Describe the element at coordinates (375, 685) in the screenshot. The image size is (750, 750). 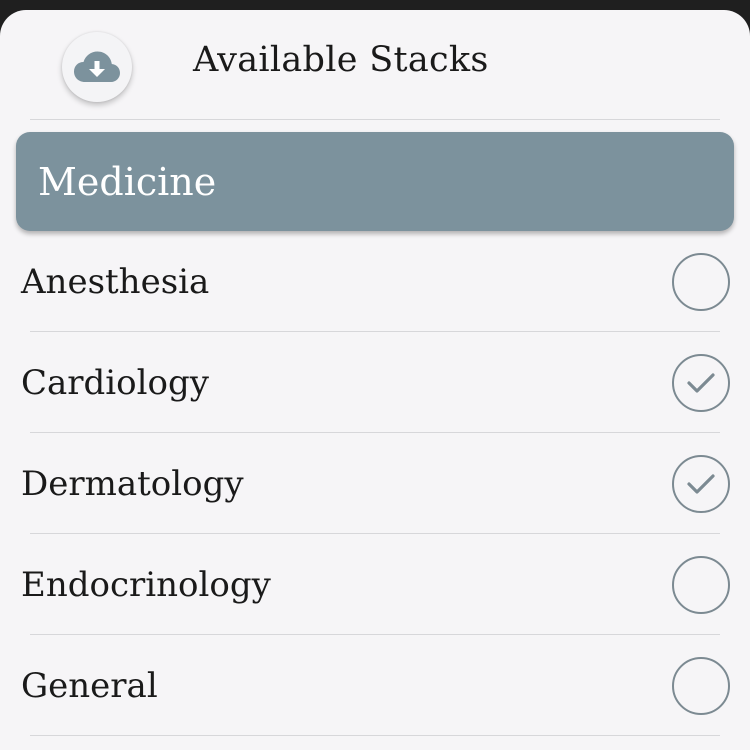
I see `stack-item-general: General` at that location.